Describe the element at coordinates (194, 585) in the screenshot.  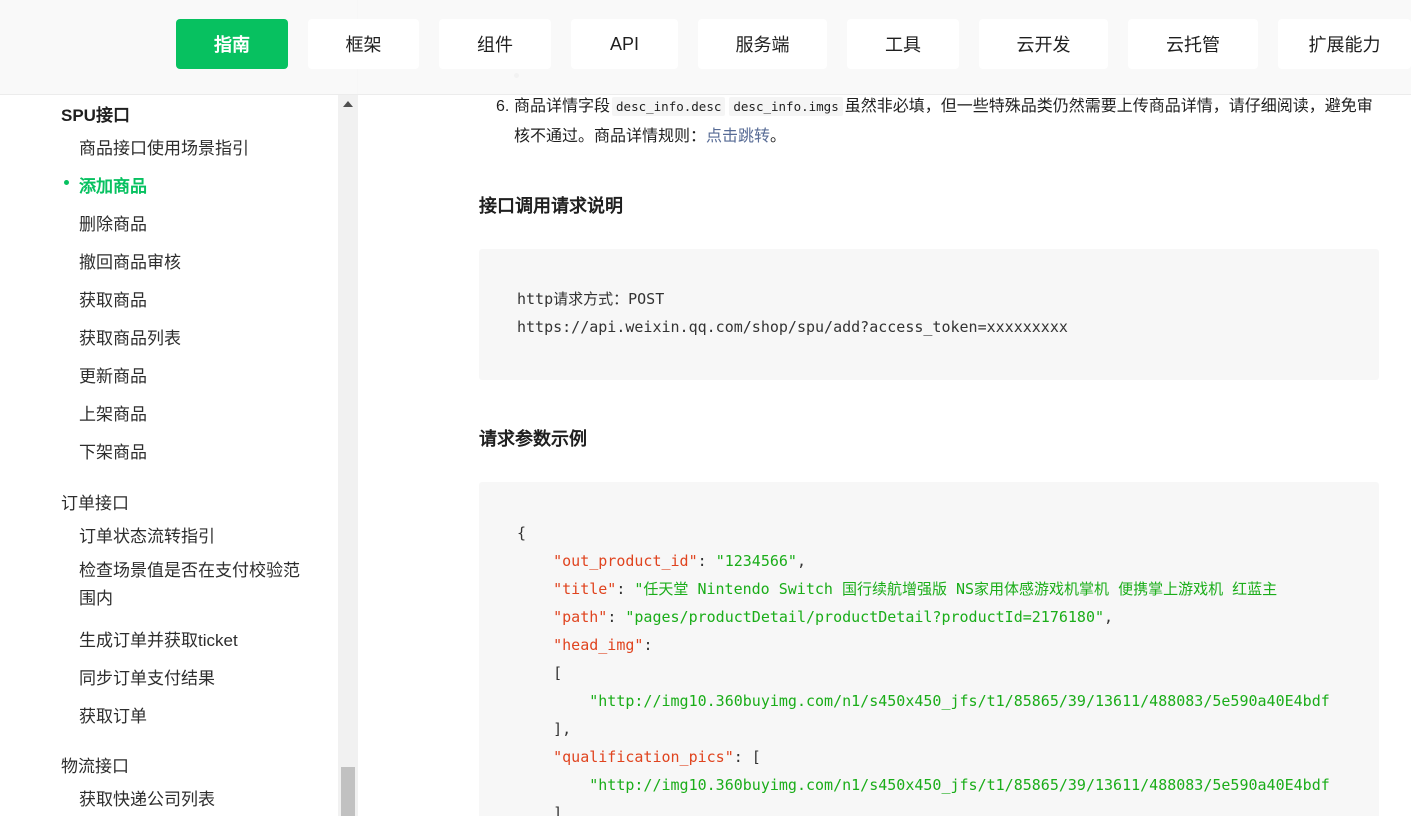
I see `sidebar-item: 检查场景值是否在支付校验范围内` at that location.